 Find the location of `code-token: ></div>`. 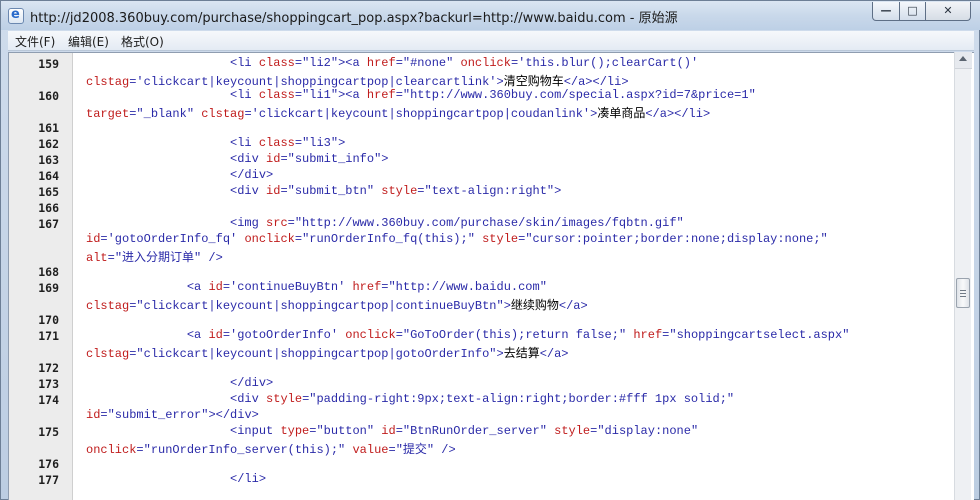

code-token: ></div> is located at coordinates (233, 415).